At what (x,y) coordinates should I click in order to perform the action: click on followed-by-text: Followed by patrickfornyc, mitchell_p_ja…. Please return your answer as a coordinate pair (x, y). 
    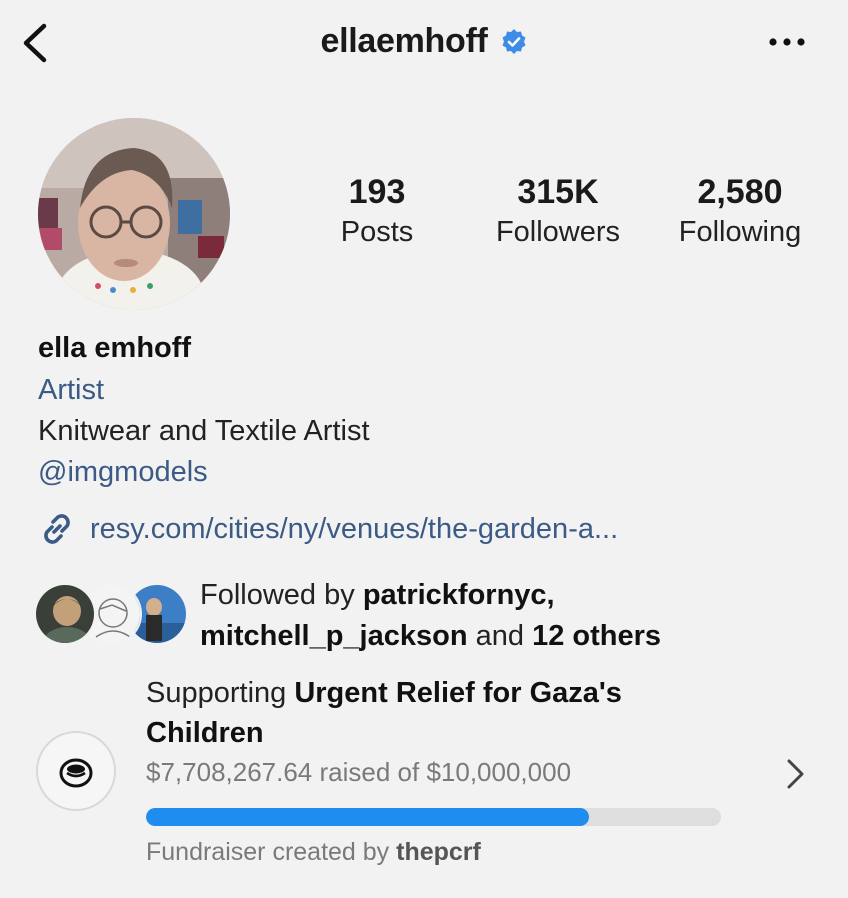
    Looking at the image, I should click on (430, 616).